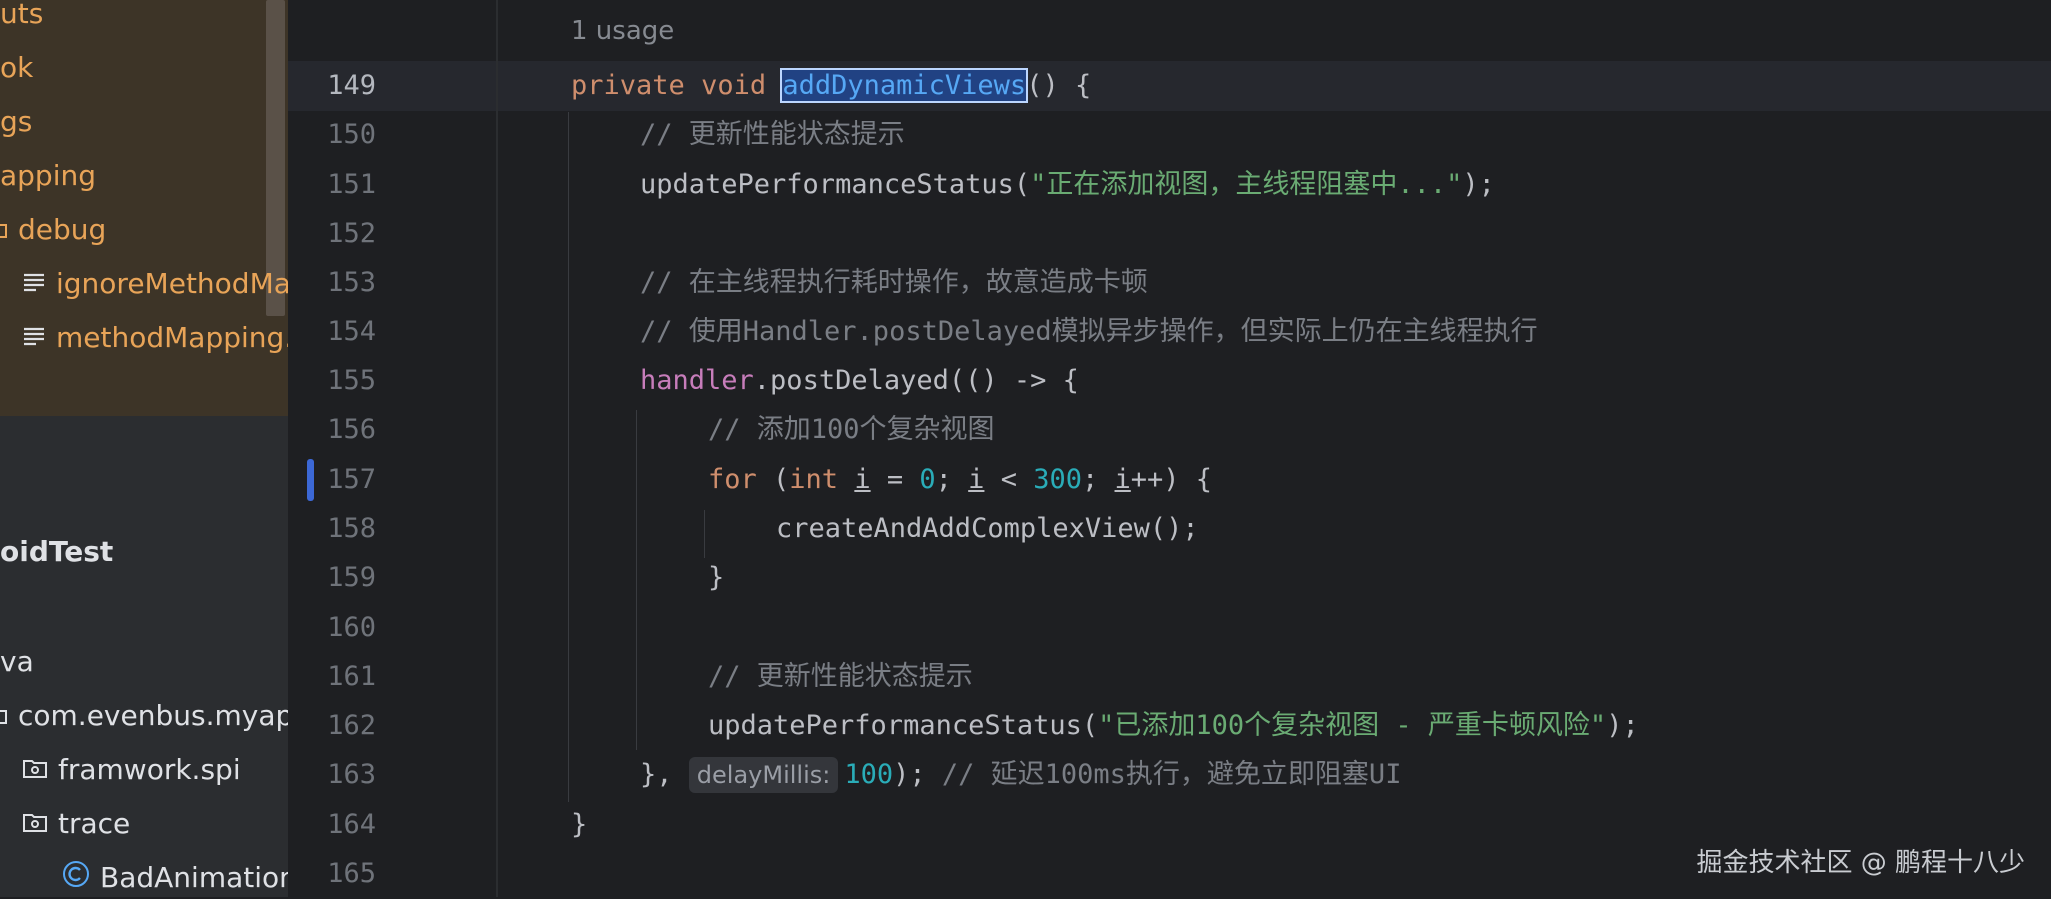 The image size is (2051, 899). I want to click on code-line: 150 // 更新性能状态提示, so click(1169, 135).